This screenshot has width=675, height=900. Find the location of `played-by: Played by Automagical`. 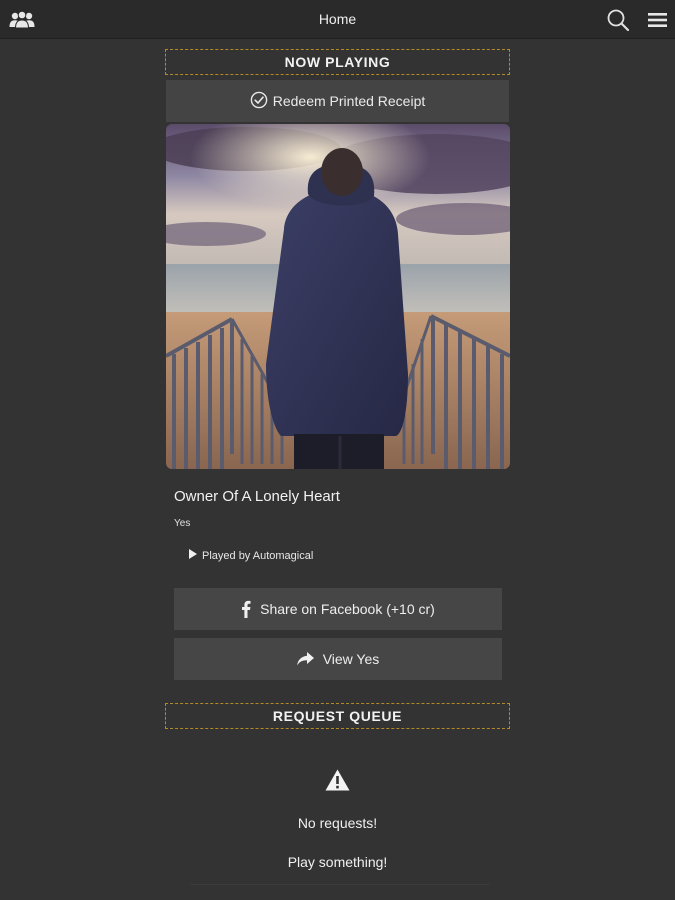

played-by: Played by Automagical is located at coordinates (251, 555).